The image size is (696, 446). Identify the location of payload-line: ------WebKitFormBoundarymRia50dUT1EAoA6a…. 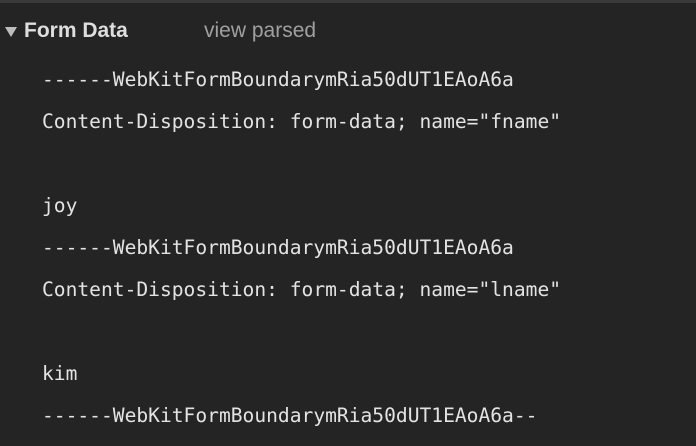
(290, 415).